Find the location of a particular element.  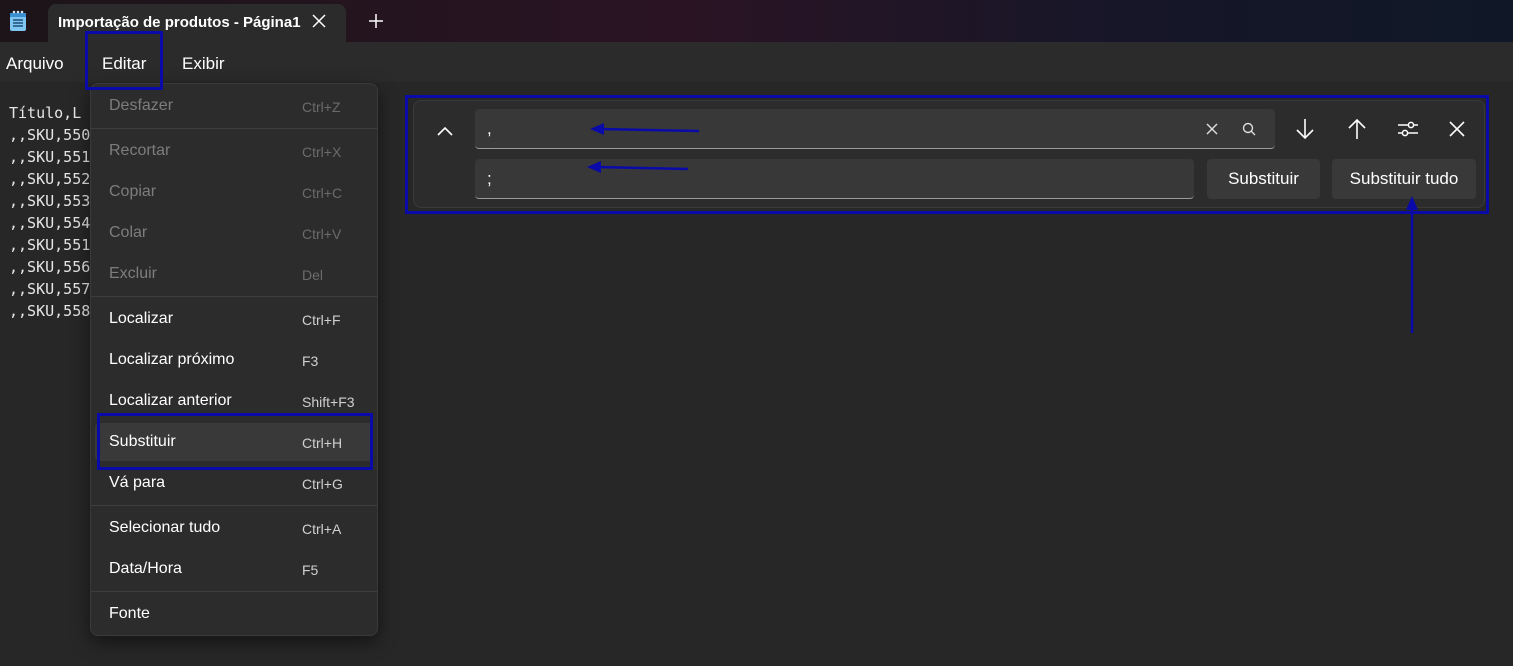

editor-line: ,,SKU,550 is located at coordinates (50, 135).